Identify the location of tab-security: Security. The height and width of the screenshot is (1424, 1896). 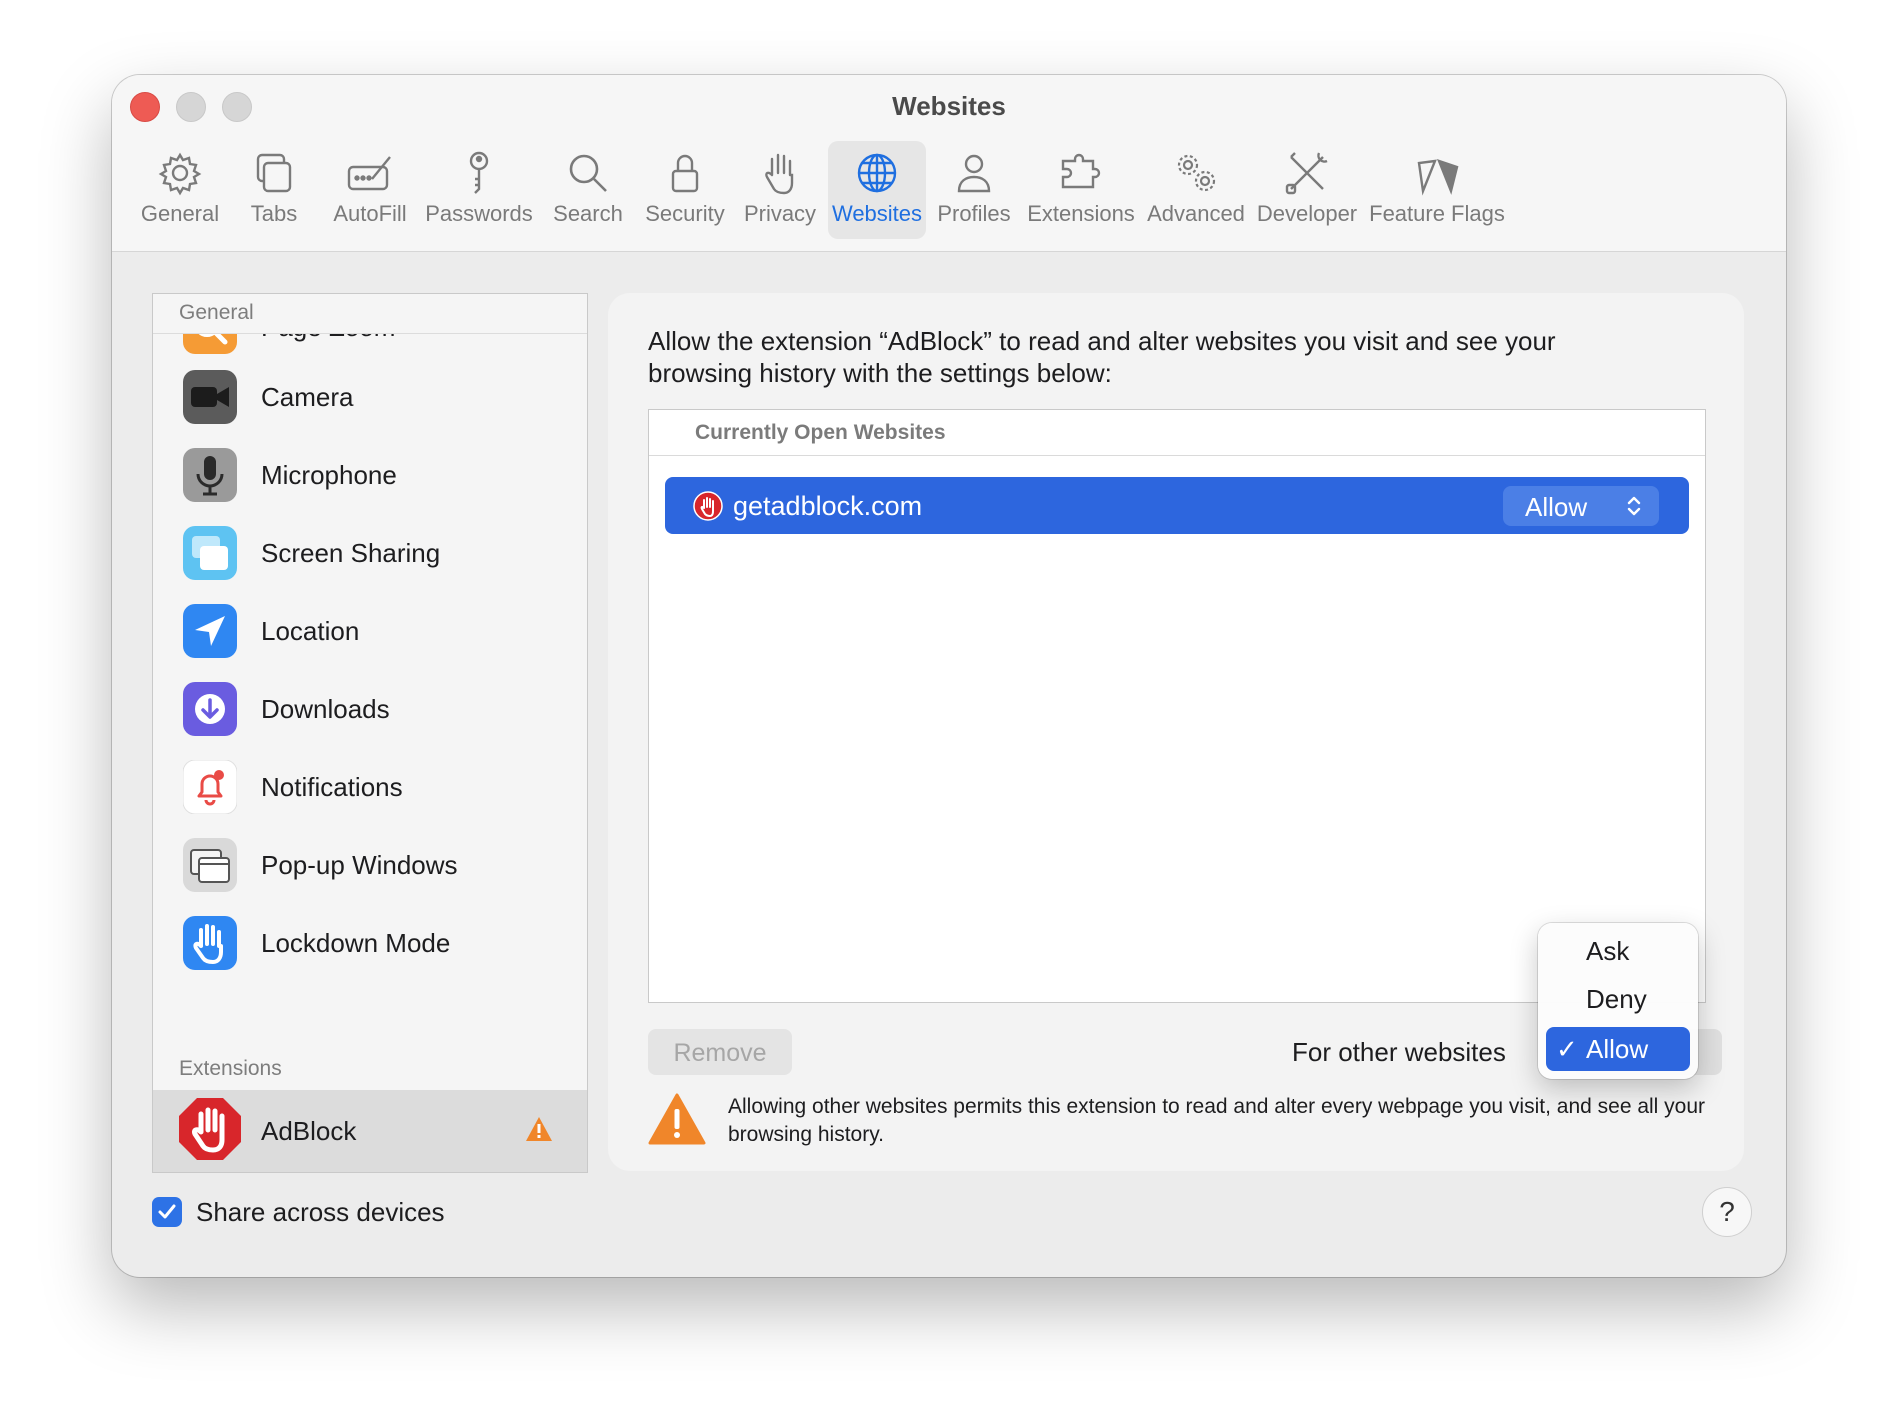
(685, 190).